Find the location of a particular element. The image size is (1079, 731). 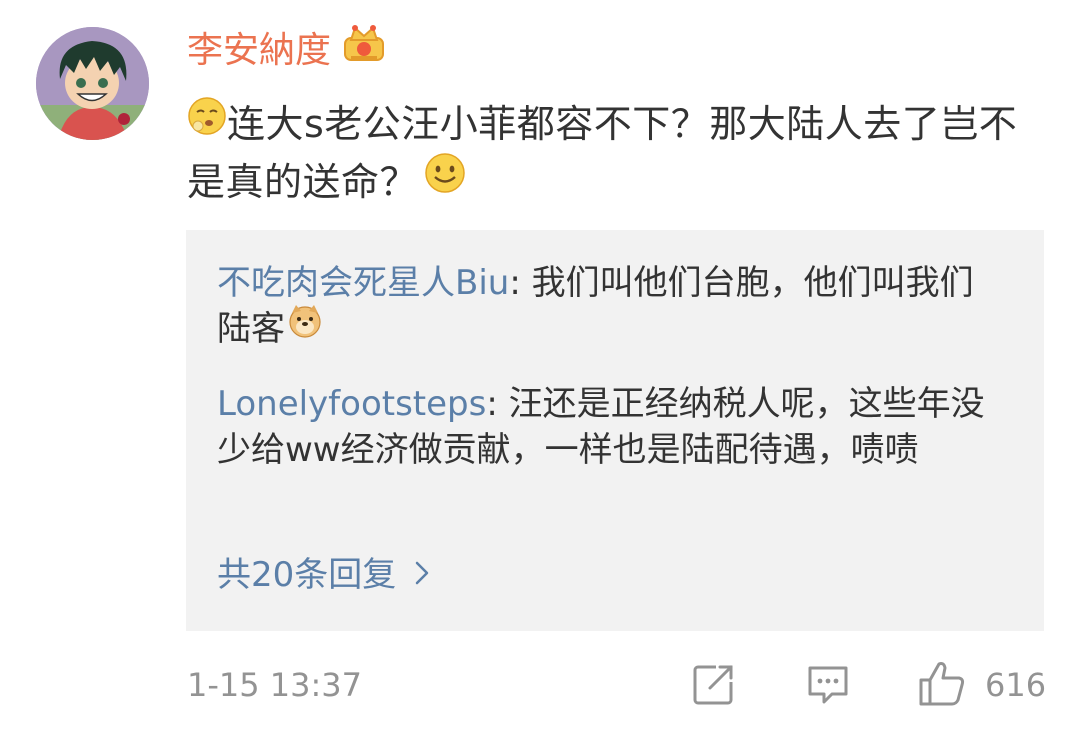

share-button is located at coordinates (714, 686).